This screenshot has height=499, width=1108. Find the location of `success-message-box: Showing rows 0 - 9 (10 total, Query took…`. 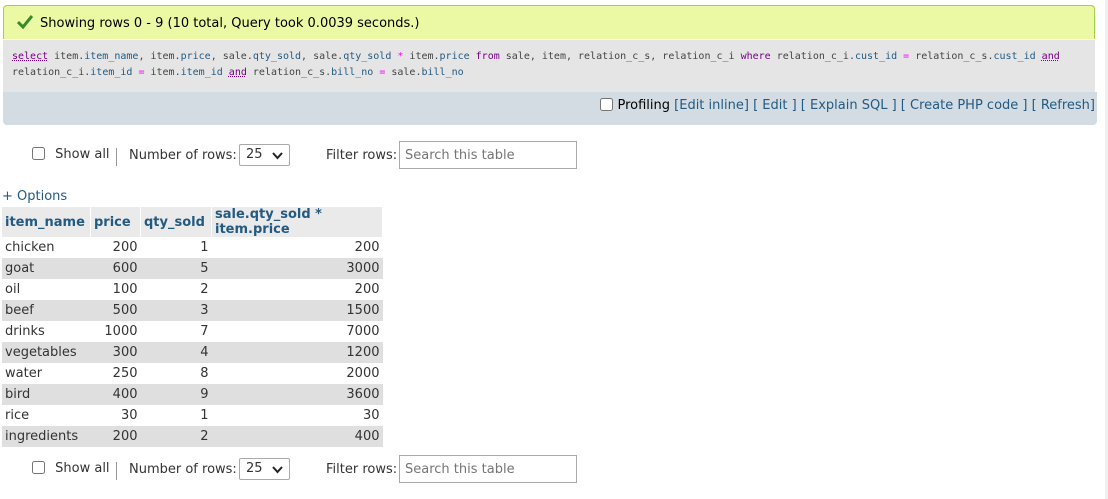

success-message-box: Showing rows 0 - 9 (10 total, Query took… is located at coordinates (549, 22).